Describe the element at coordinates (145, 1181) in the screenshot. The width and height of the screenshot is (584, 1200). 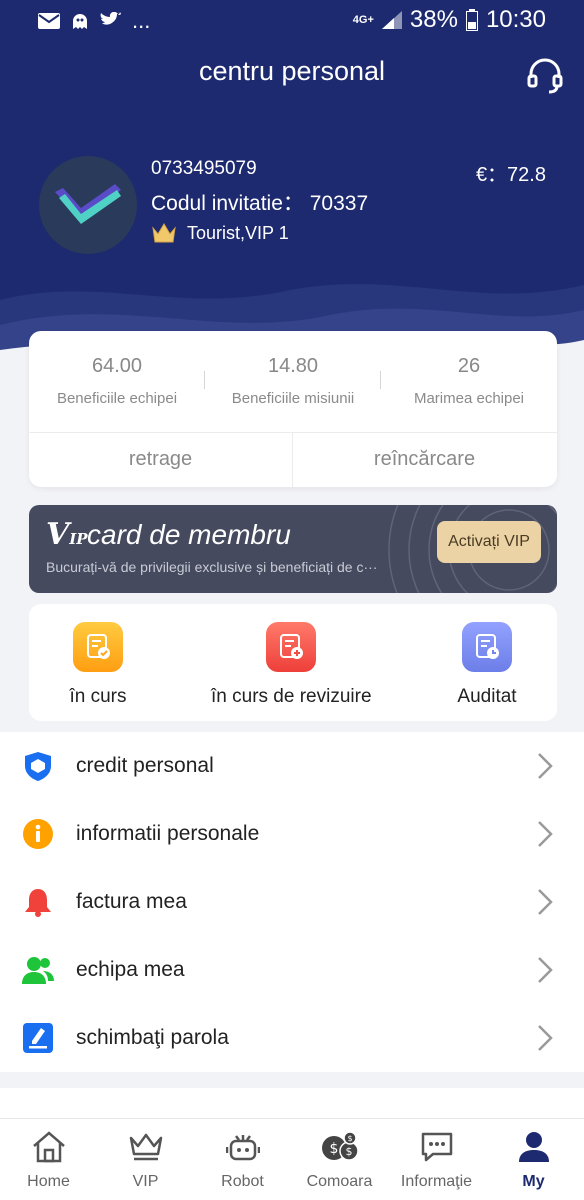
I see `nav-label: VIP` at that location.